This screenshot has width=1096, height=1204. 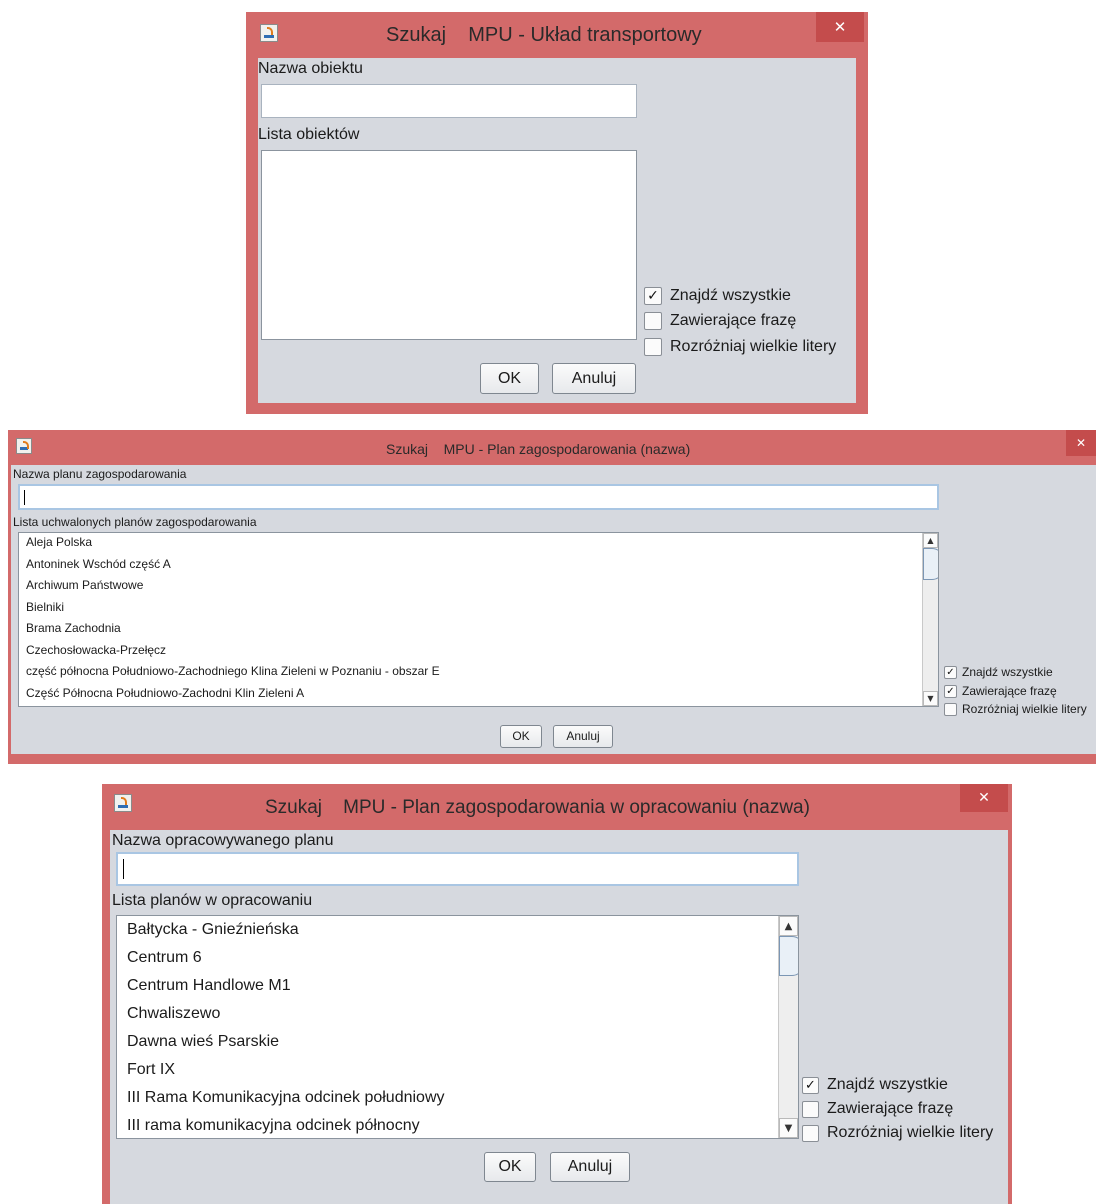 What do you see at coordinates (462, 958) in the screenshot?
I see `list-item: Centrum 6` at bounding box center [462, 958].